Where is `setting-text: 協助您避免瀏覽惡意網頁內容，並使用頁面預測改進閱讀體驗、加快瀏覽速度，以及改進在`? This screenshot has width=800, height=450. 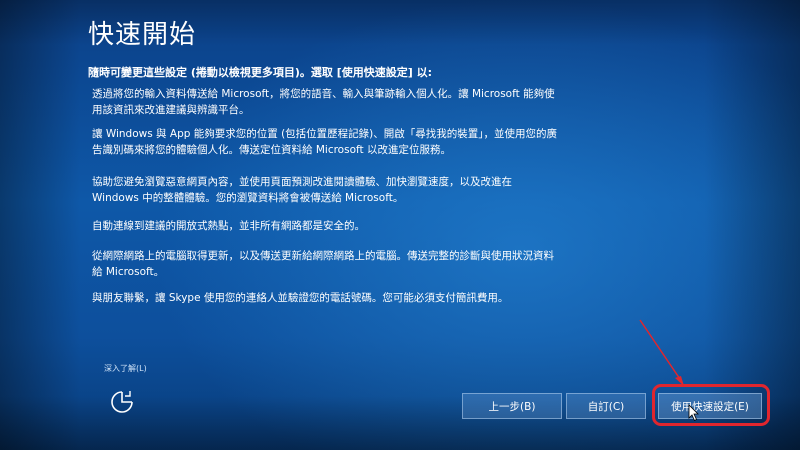 setting-text: 協助您避免瀏覽惡意網頁內容，並使用頁面預測改進閱讀體驗、加快瀏覽速度，以及改進在 is located at coordinates (302, 182).